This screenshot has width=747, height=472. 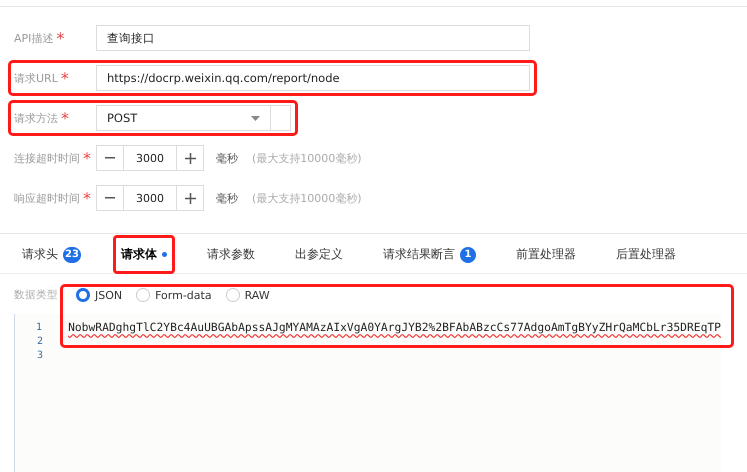 I want to click on tab-label: 前置处理器, so click(x=546, y=254).